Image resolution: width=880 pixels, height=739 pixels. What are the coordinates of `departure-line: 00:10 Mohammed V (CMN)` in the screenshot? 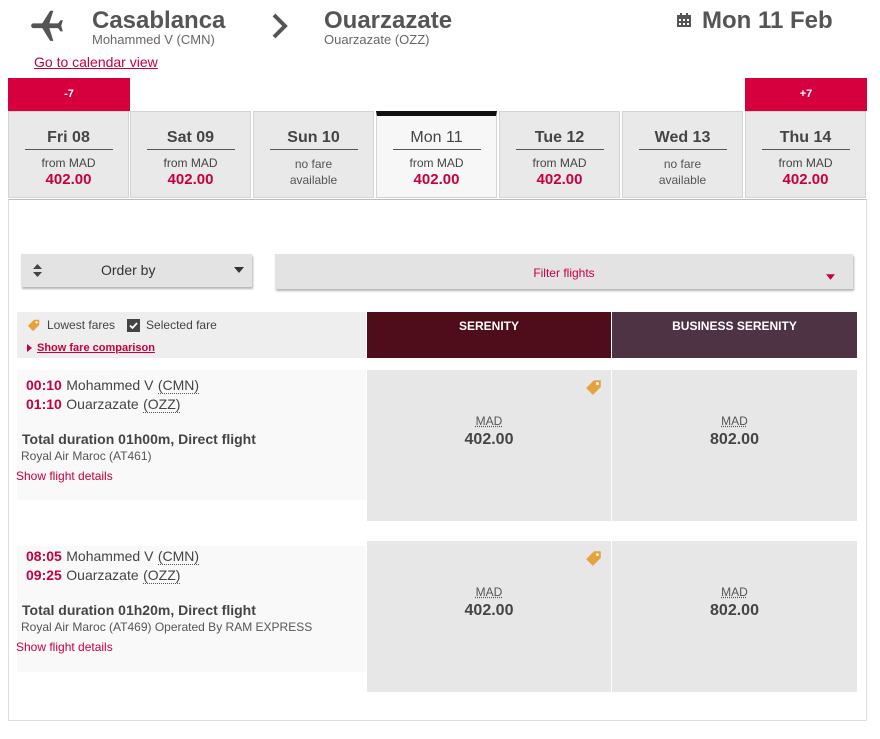 It's located at (113, 386).